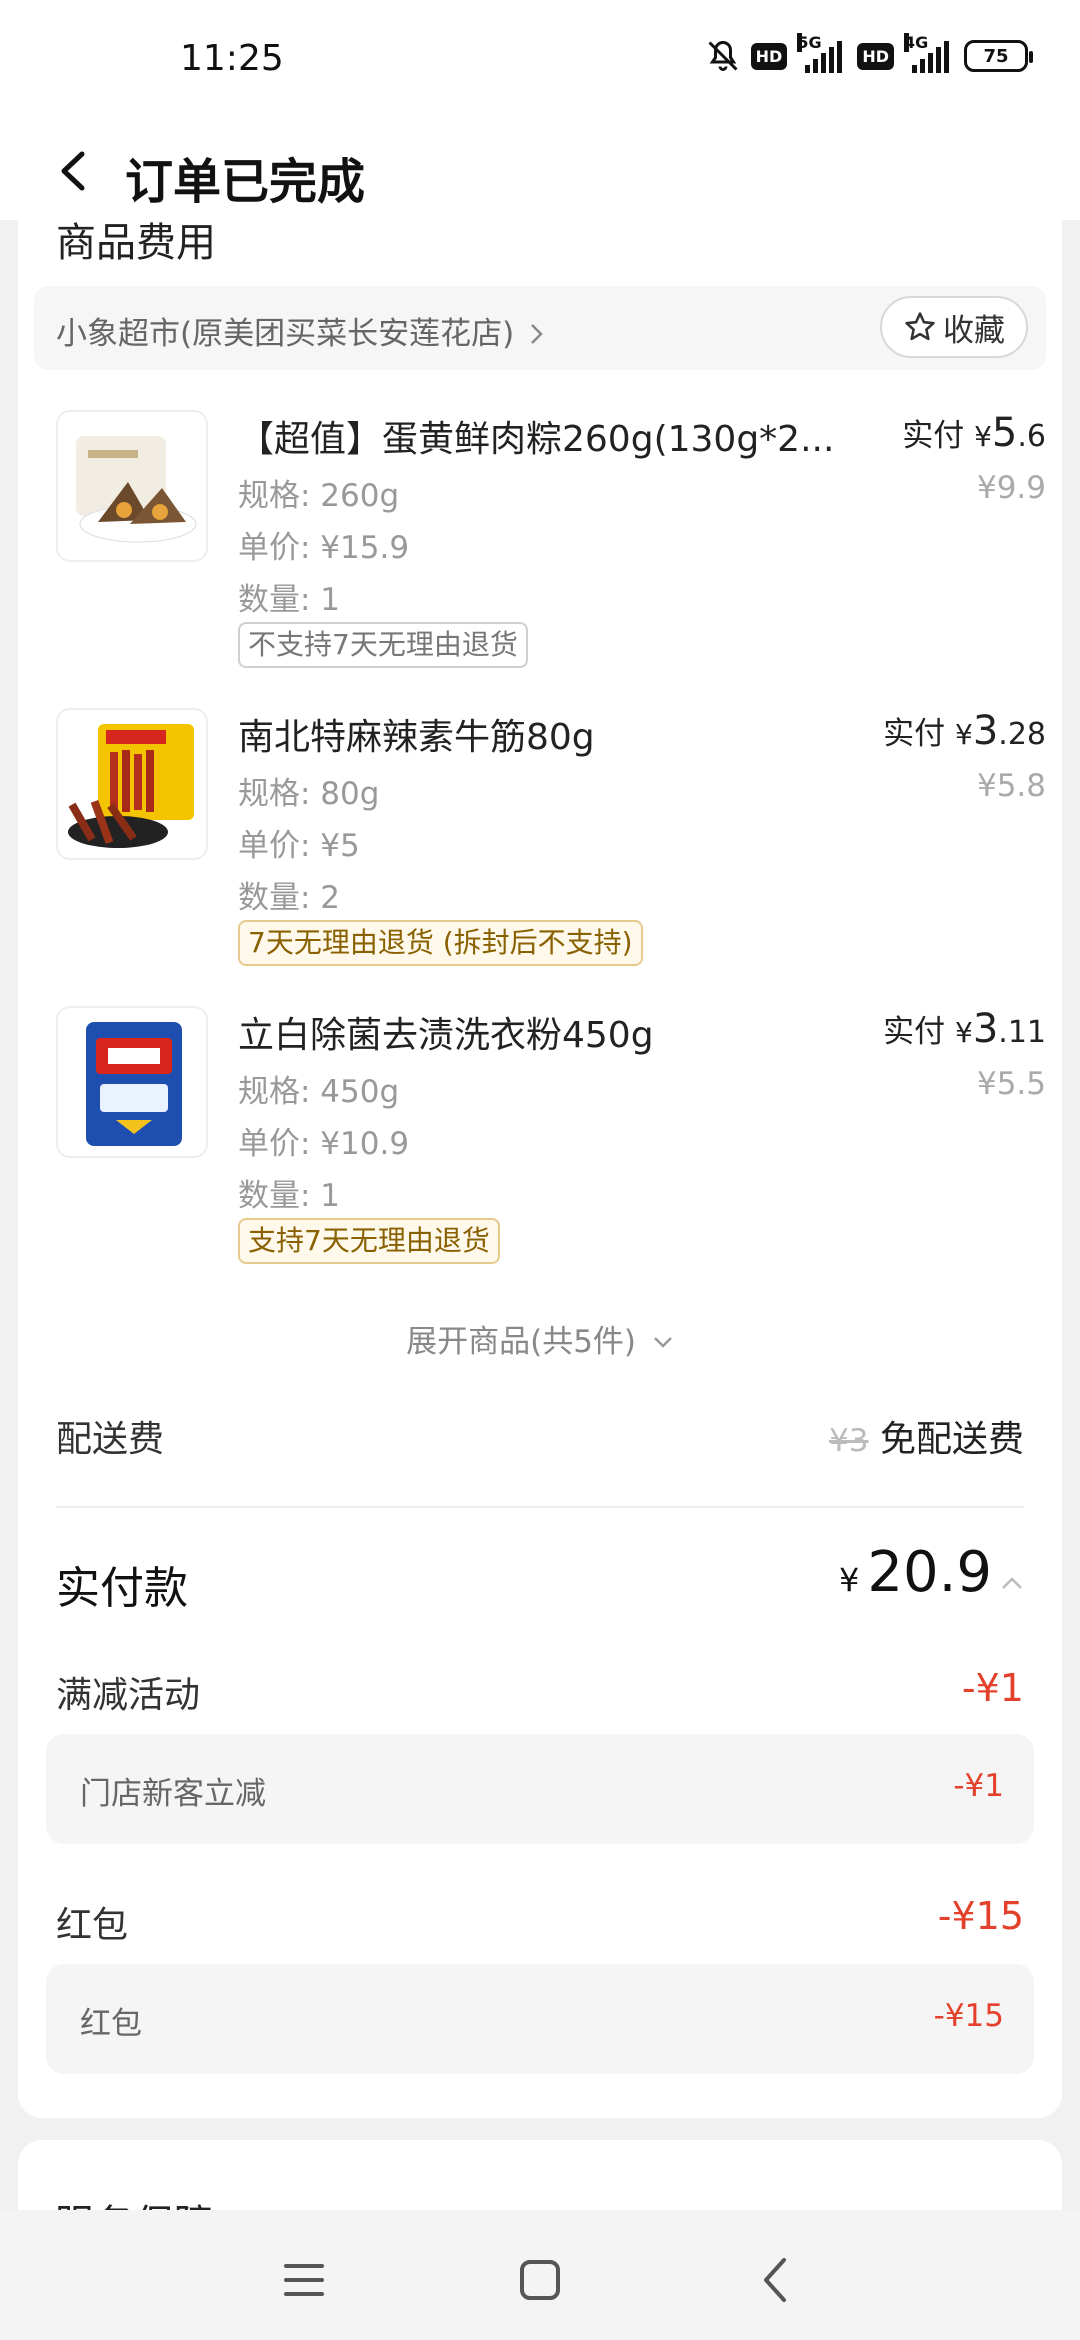 Image resolution: width=1080 pixels, height=2340 pixels. What do you see at coordinates (299, 846) in the screenshot?
I see `product-unit-price: 单价: ¥5` at bounding box center [299, 846].